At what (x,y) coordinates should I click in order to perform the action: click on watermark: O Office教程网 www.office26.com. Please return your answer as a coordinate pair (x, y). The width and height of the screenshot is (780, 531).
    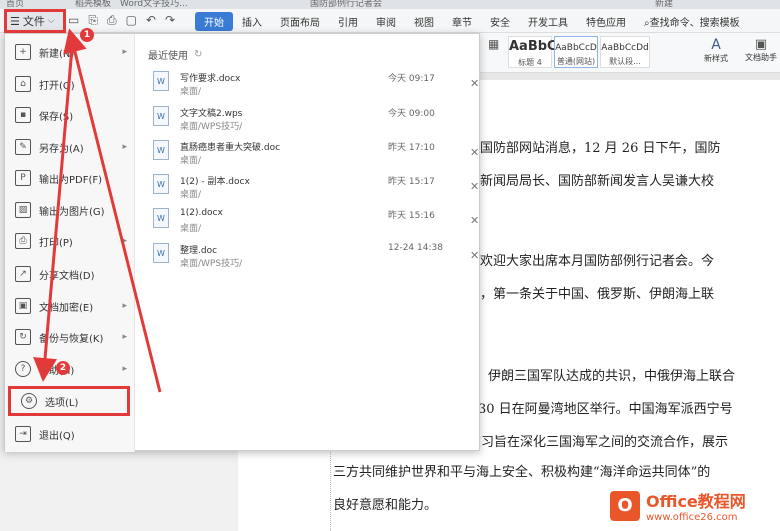
    Looking at the image, I should click on (695, 505).